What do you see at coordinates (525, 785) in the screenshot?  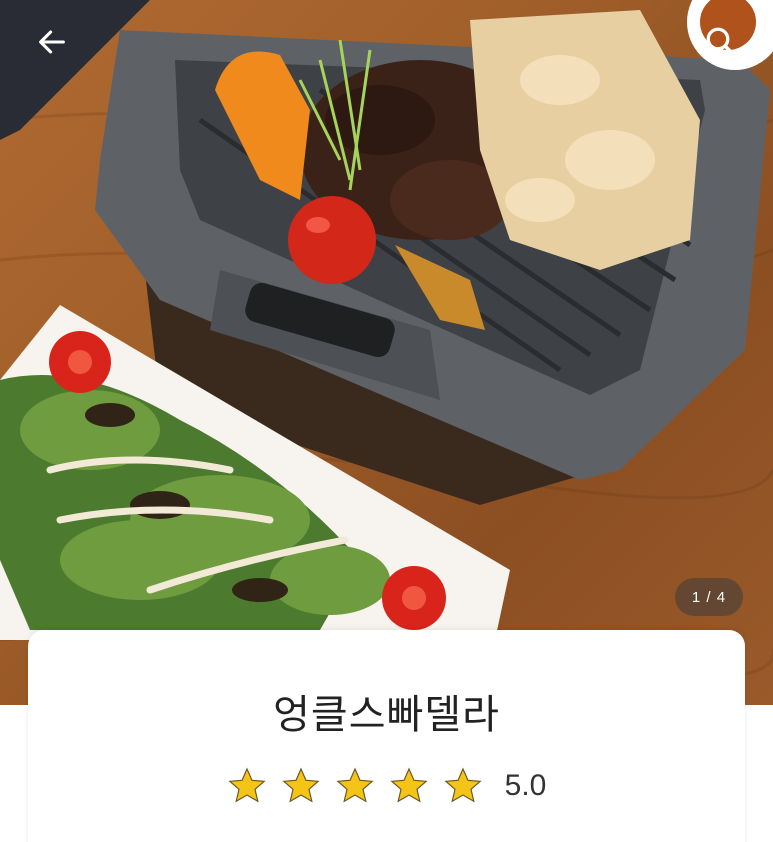 I see `rating-value: 5.0` at bounding box center [525, 785].